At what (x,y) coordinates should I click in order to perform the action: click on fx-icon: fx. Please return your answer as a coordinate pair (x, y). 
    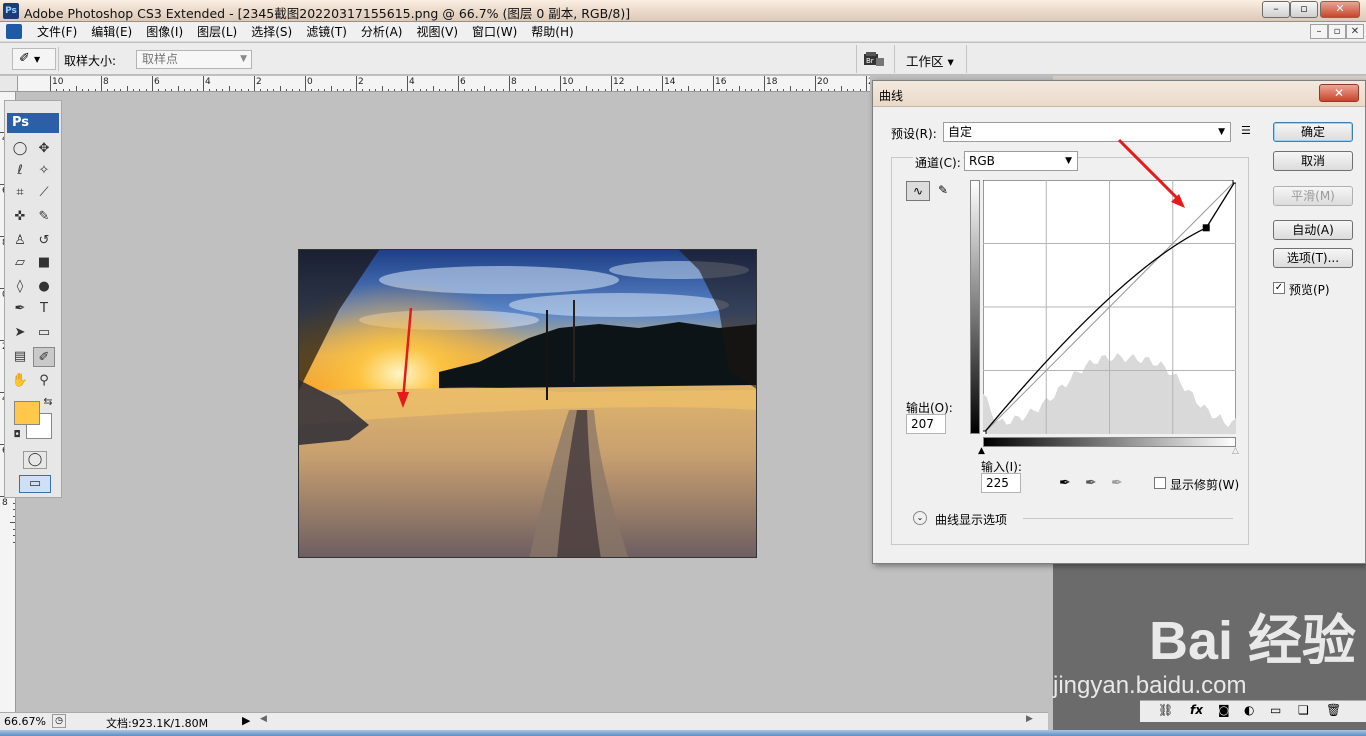
    Looking at the image, I should click on (1196, 710).